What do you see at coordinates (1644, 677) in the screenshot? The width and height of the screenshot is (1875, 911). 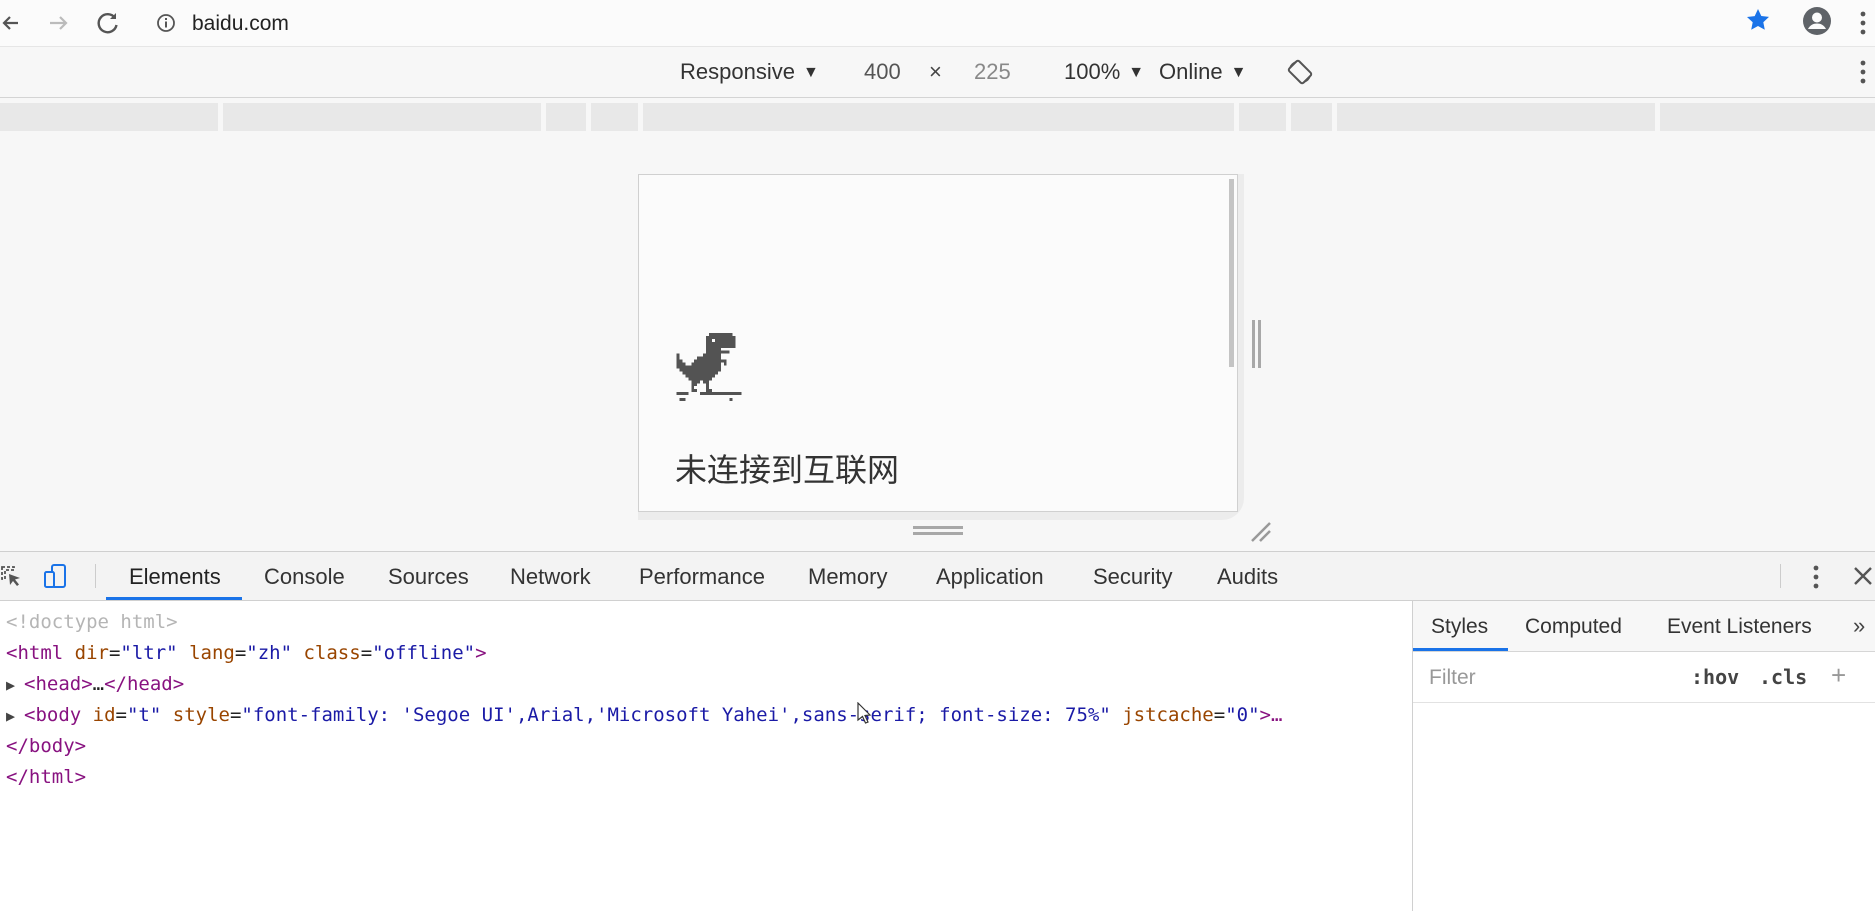 I see `styles-filter-row: :hov .cls +` at bounding box center [1644, 677].